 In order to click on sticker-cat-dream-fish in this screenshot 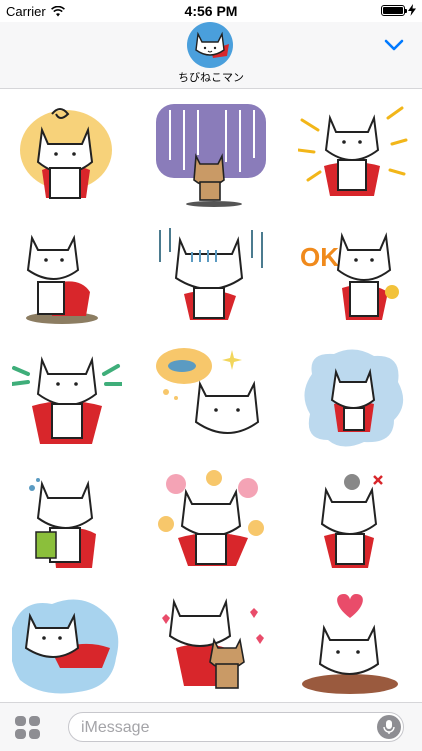, I will do `click(211, 399)`.